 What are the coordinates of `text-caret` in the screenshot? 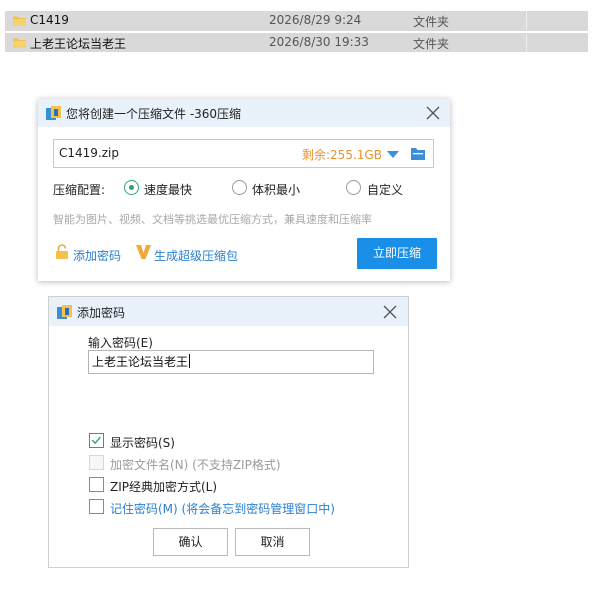 It's located at (190, 361).